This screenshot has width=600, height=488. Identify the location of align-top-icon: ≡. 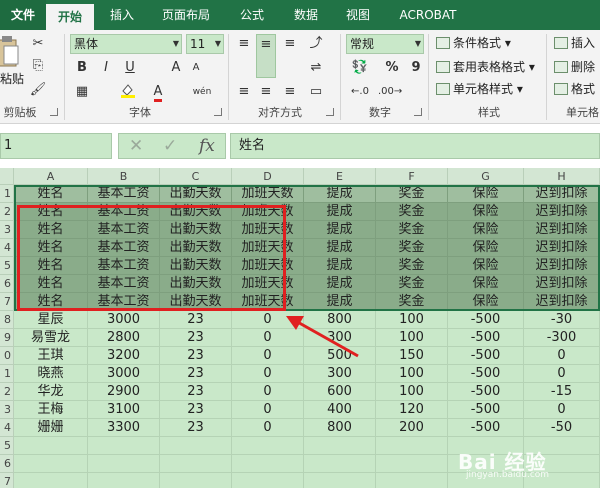
(244, 44).